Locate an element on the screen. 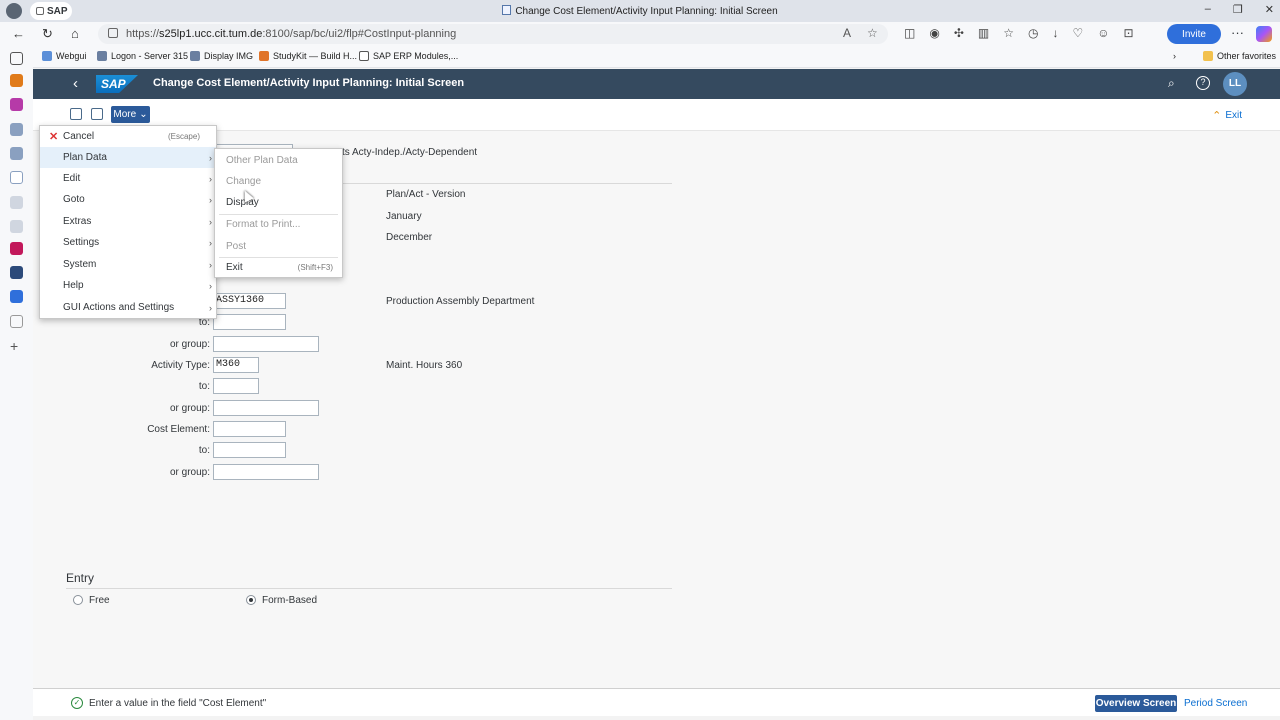 The height and width of the screenshot is (720, 1280). cost-center-group-input is located at coordinates (266, 344).